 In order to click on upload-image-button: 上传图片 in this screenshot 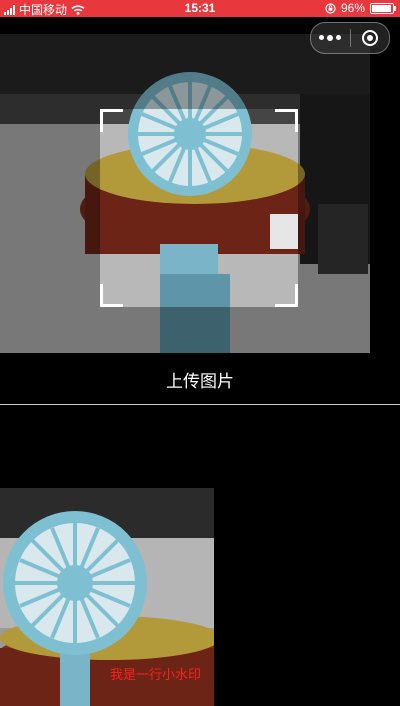, I will do `click(200, 379)`.